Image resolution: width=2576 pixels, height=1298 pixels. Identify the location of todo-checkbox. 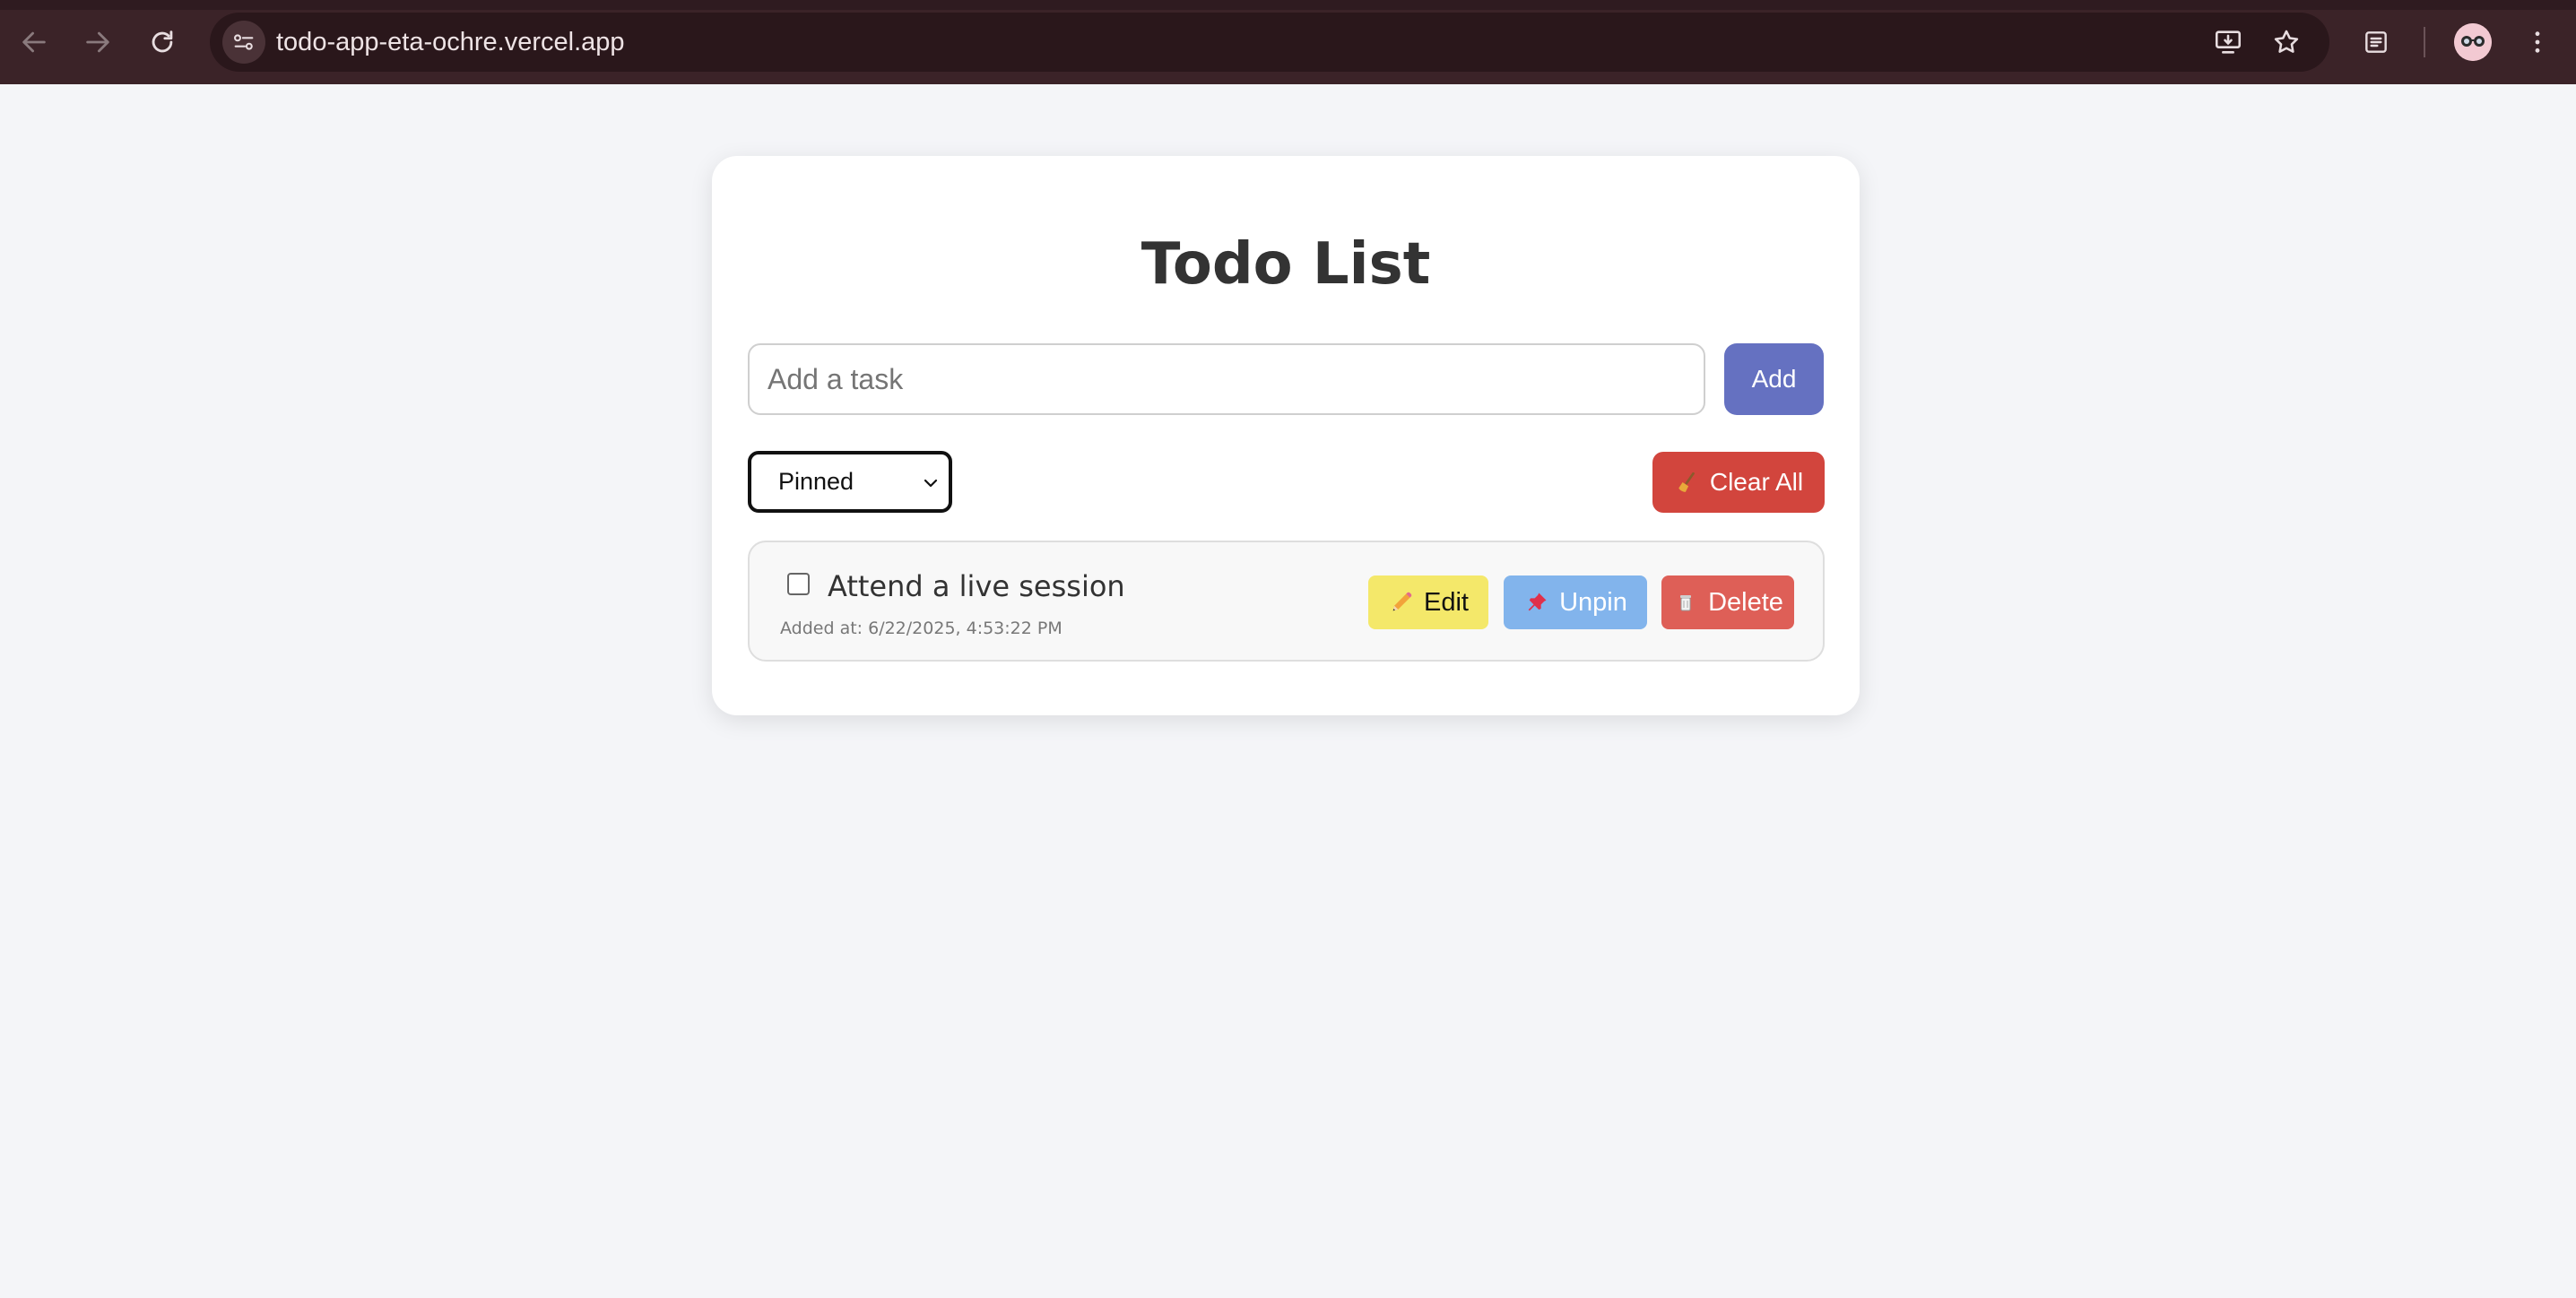
(798, 584).